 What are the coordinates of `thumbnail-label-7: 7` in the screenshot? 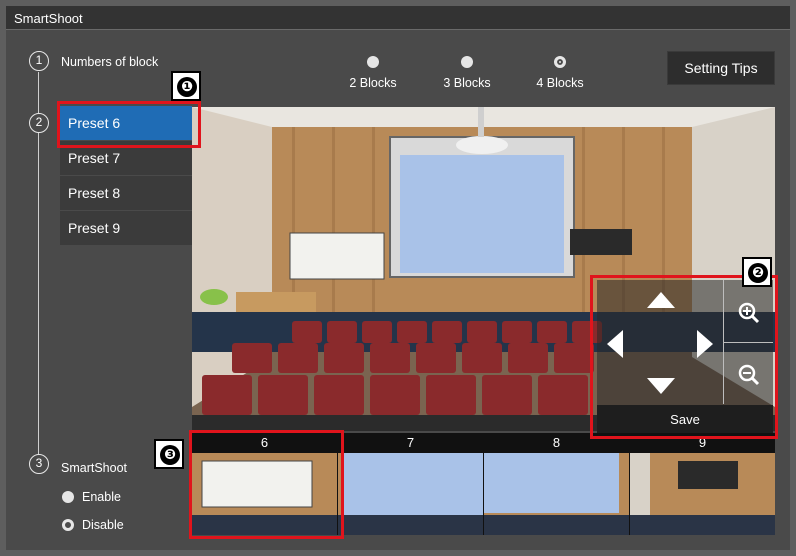 It's located at (410, 442).